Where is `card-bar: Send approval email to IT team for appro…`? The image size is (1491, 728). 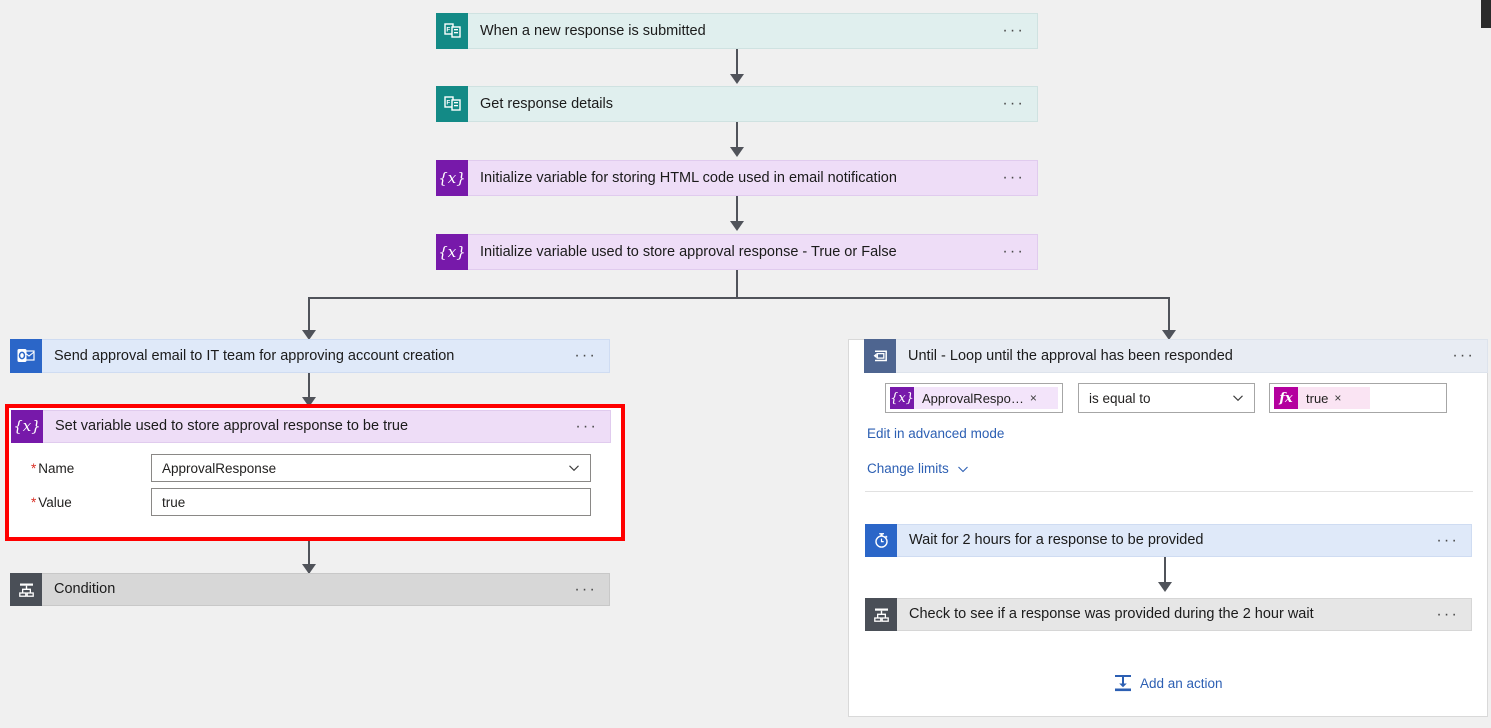 card-bar: Send approval email to IT team for appro… is located at coordinates (326, 356).